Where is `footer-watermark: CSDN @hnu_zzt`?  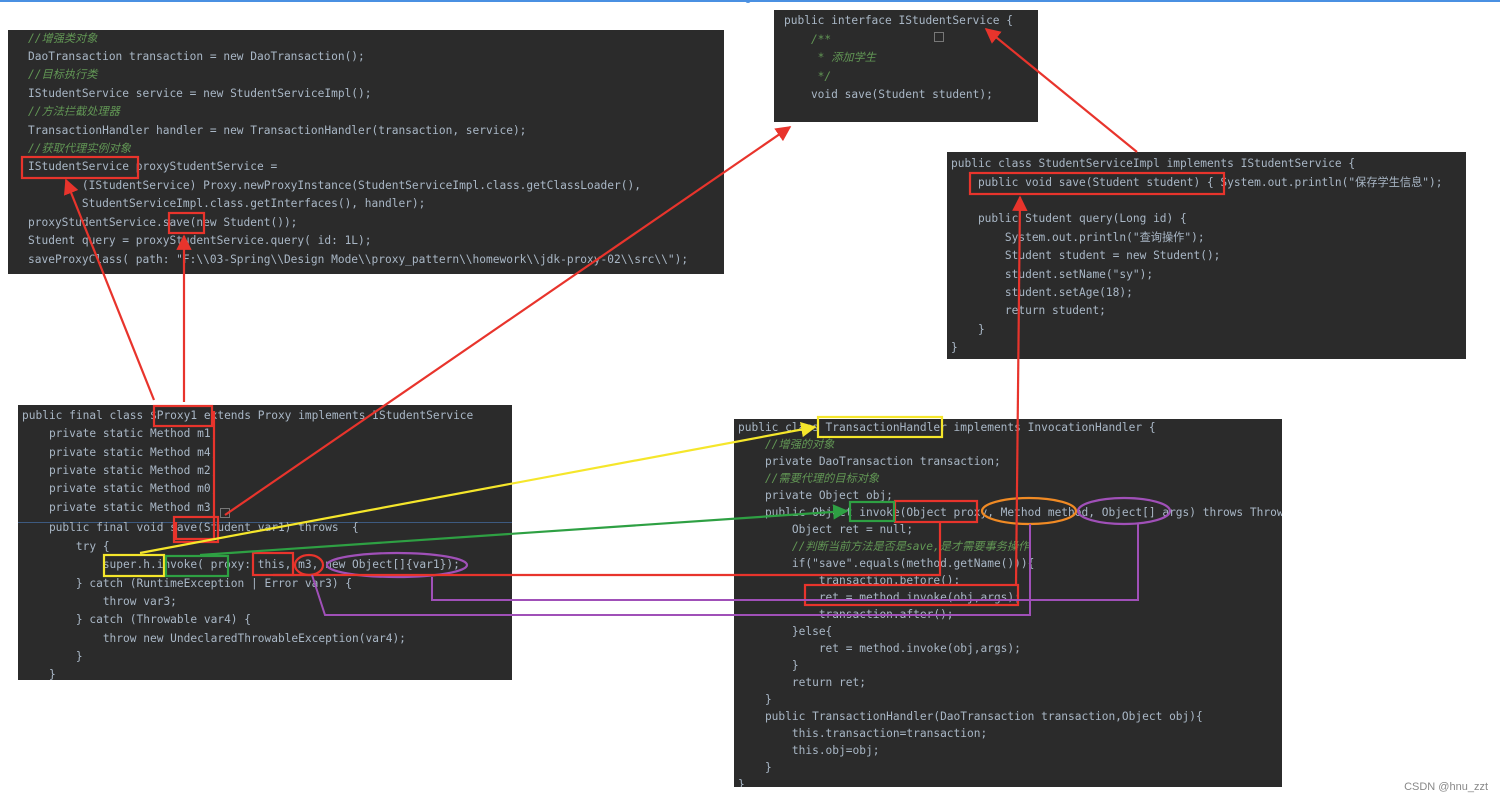
footer-watermark: CSDN @hnu_zzt is located at coordinates (1446, 787).